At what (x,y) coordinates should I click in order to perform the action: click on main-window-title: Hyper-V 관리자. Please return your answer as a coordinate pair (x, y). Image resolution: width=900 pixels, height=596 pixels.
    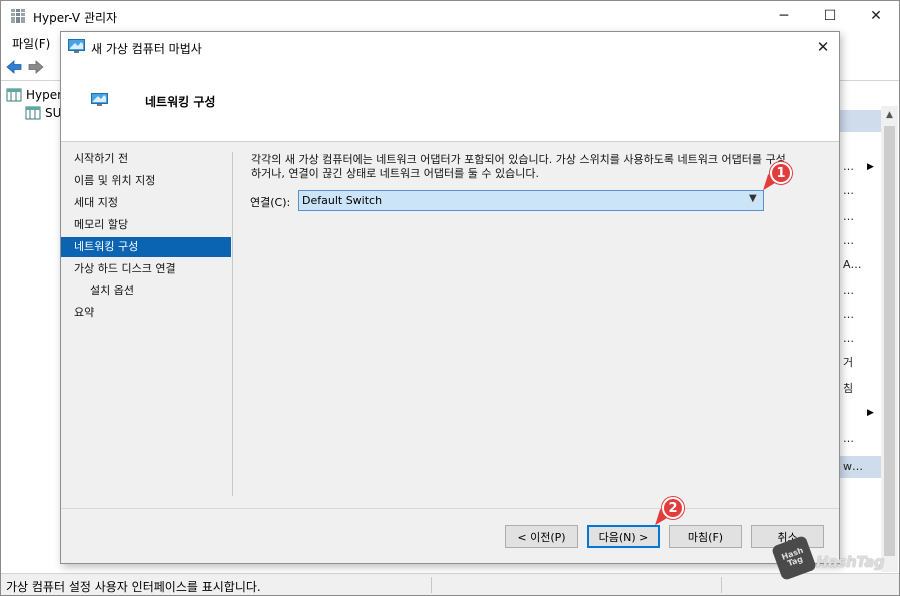
    Looking at the image, I should click on (75, 18).